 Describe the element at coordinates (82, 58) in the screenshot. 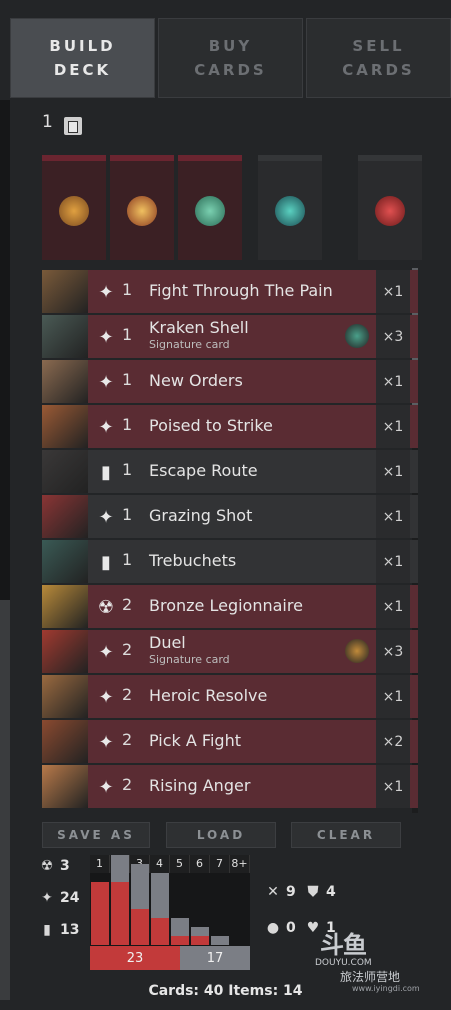

I see `tab-build-deck: BUILD DECK` at that location.